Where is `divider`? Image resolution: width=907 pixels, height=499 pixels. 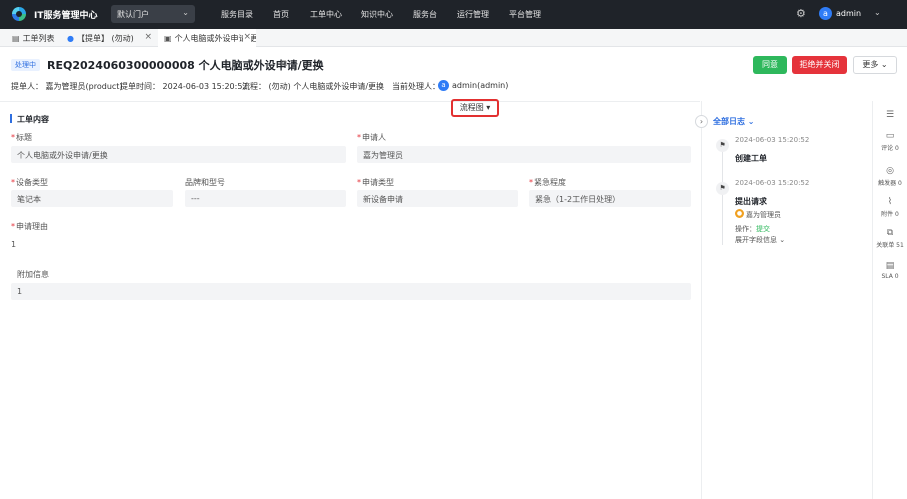
divider is located at coordinates (350, 101).